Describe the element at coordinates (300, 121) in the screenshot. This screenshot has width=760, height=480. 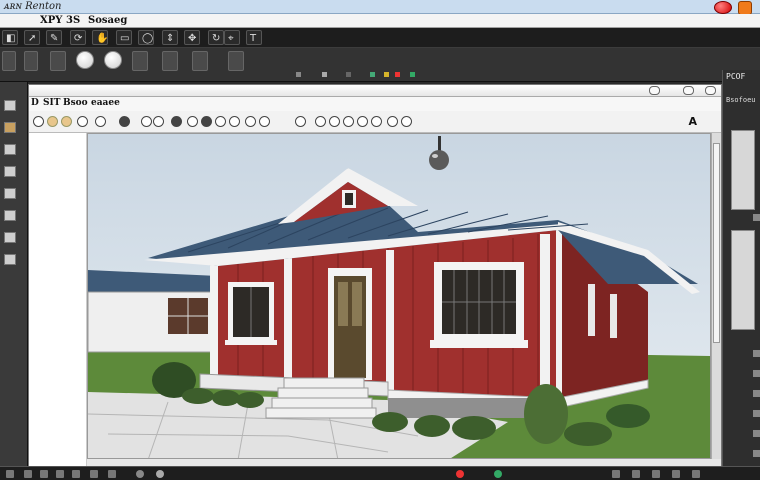
I see `iso-view-icon` at that location.